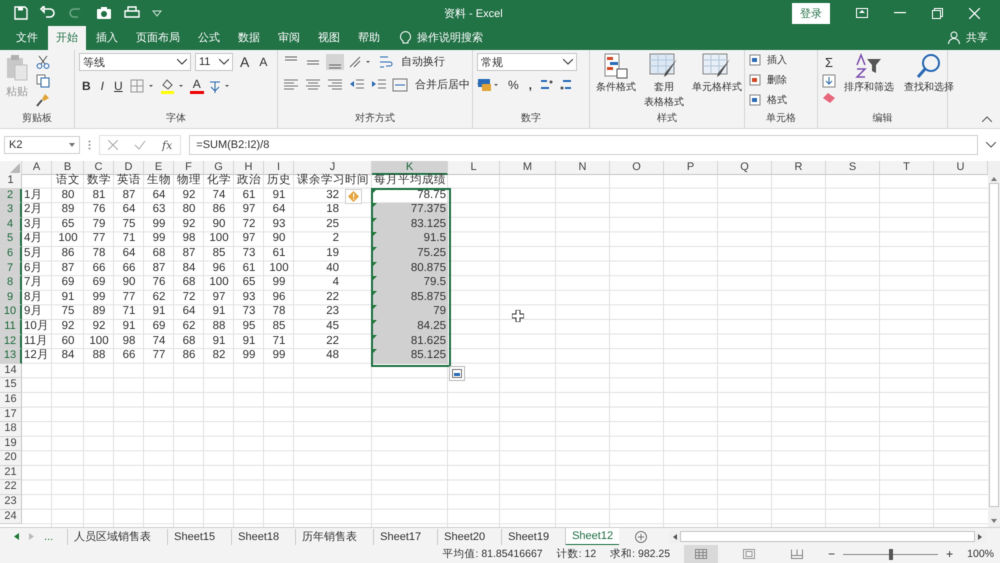 This screenshot has width=1000, height=563. Describe the element at coordinates (263, 62) in the screenshot. I see `shrink-font-button: A` at that location.